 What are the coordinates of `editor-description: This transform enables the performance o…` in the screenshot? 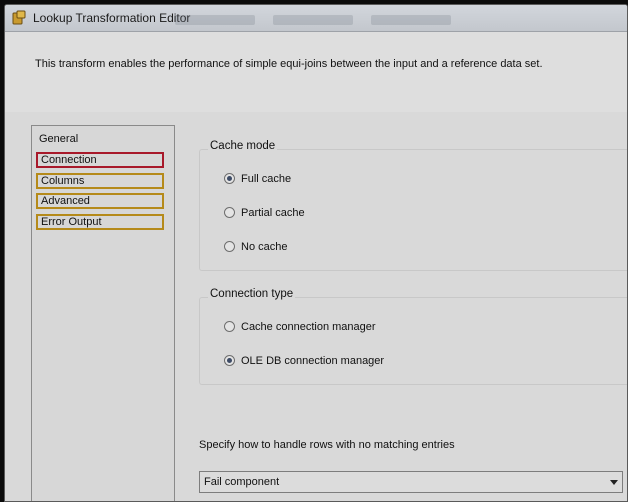 It's located at (289, 64).